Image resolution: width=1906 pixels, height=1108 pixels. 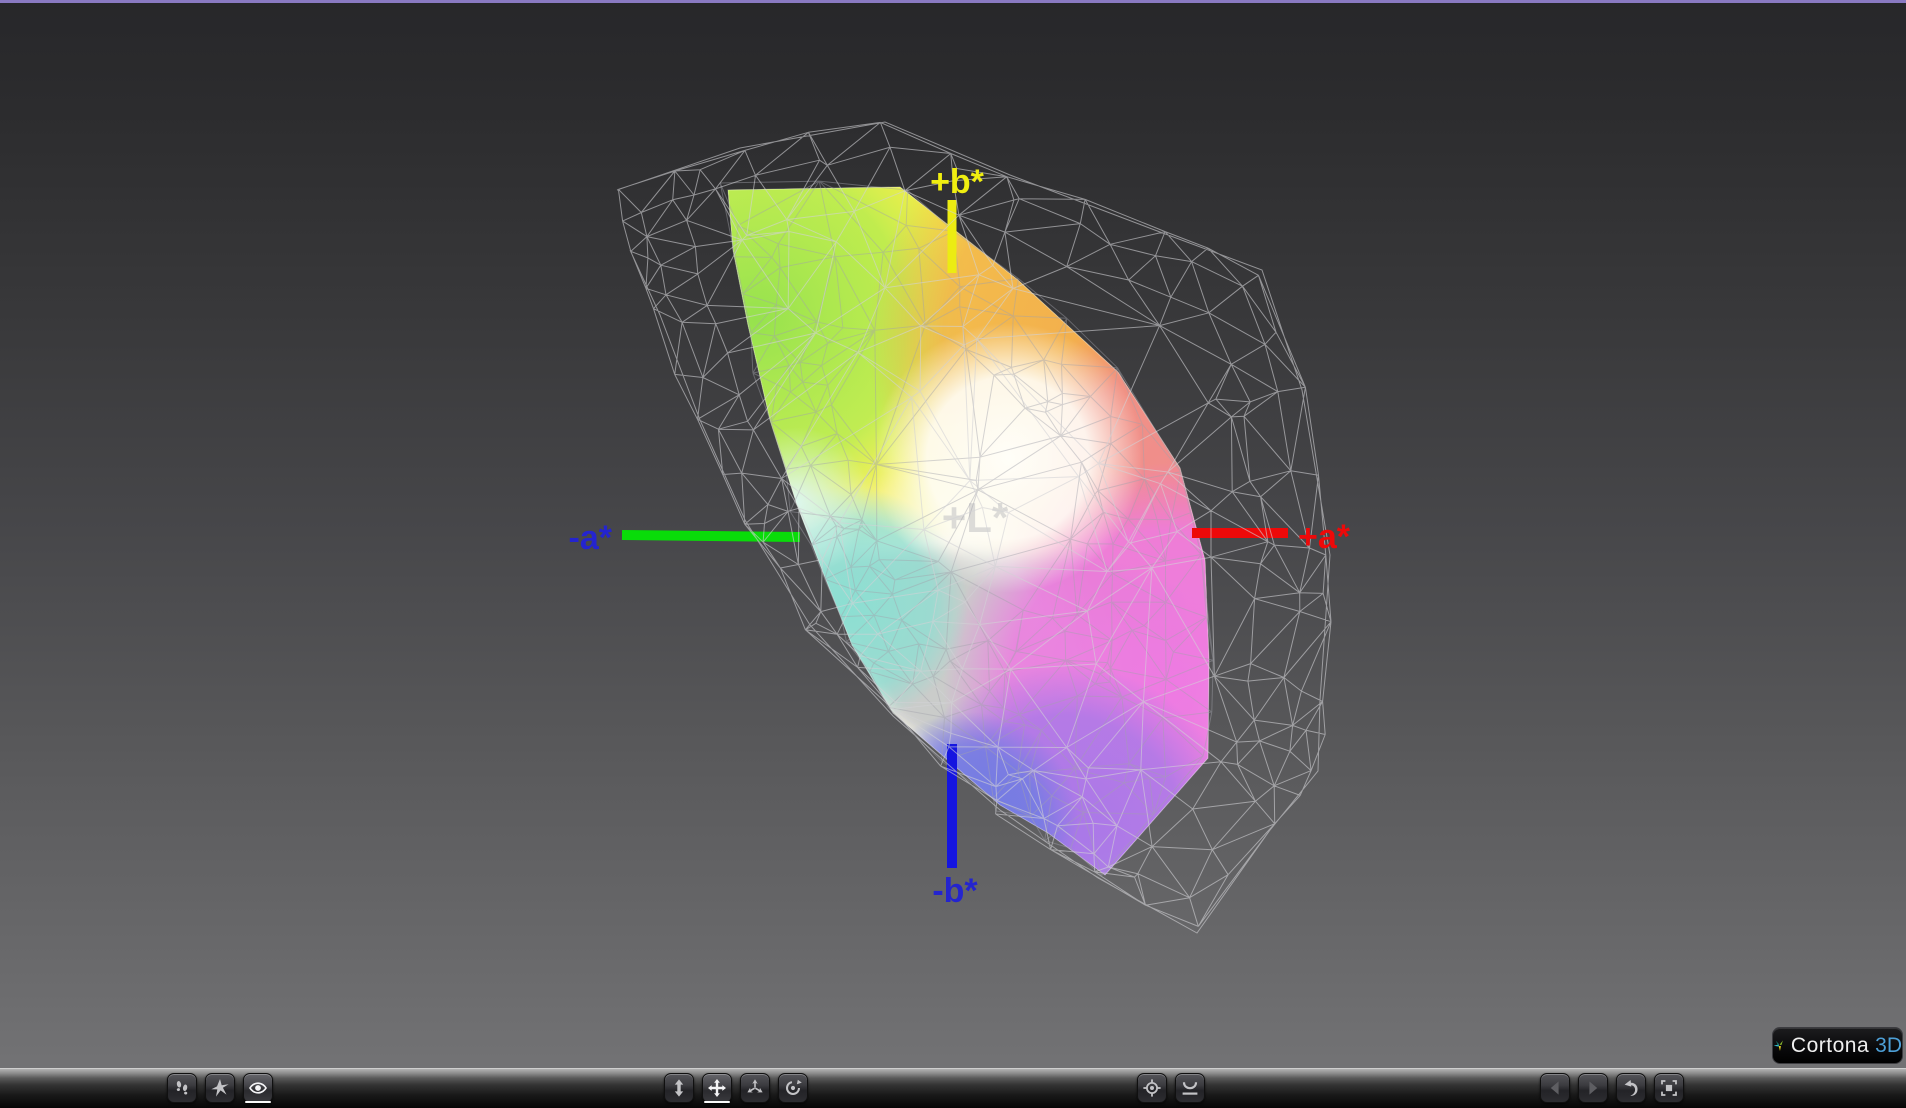 I want to click on walk-button, so click(x=182, y=1088).